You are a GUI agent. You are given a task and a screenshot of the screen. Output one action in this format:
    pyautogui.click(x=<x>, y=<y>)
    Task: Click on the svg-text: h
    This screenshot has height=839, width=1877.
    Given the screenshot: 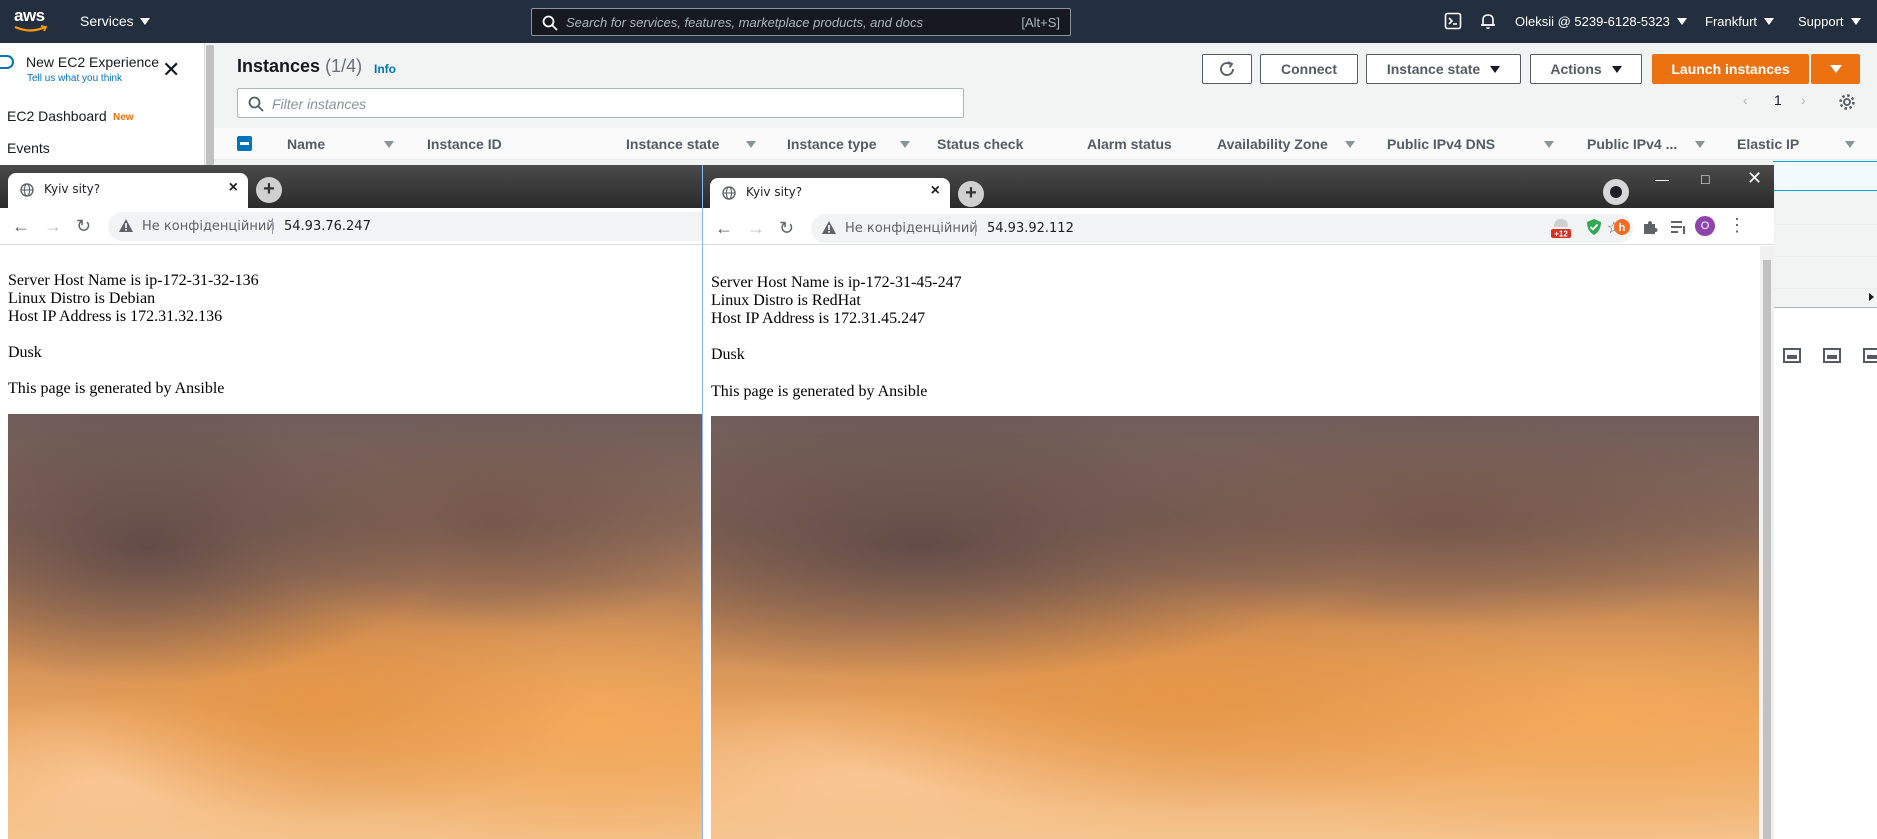 What is the action you would take?
    pyautogui.click(x=1622, y=228)
    